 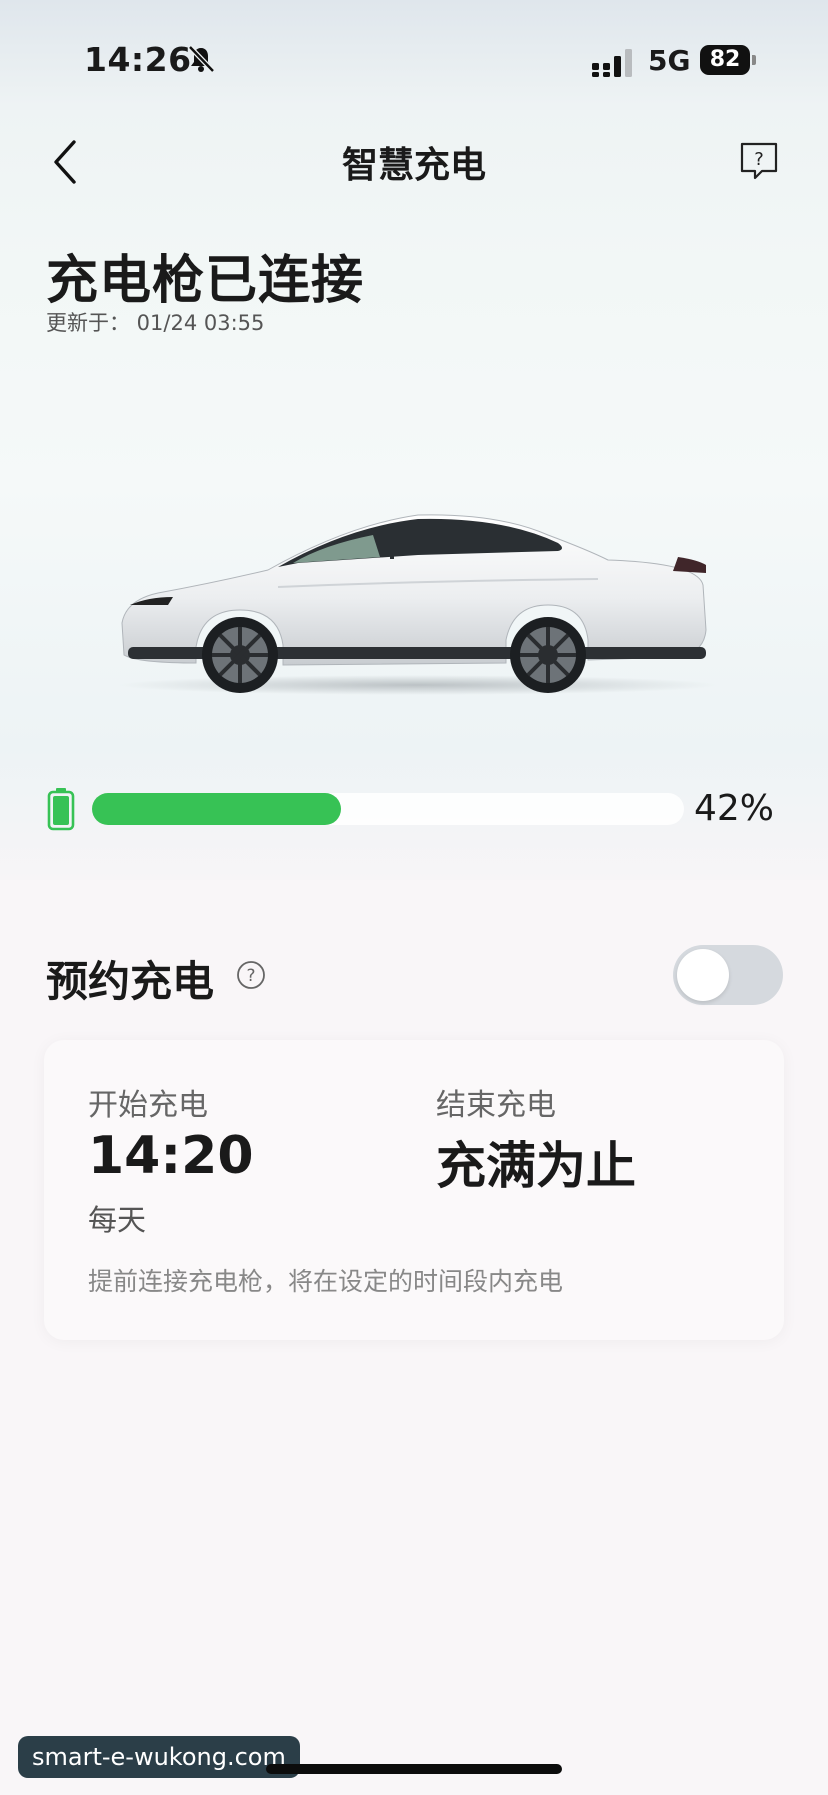 What do you see at coordinates (216, 809) in the screenshot?
I see `battery-progress-fill` at bounding box center [216, 809].